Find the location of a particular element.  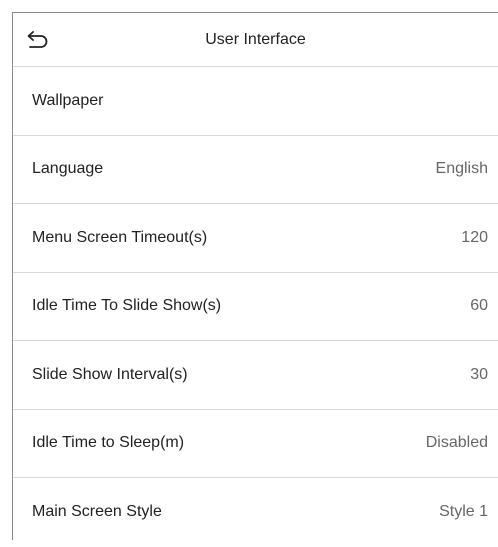

header-bar: User Interface is located at coordinates (255, 40).